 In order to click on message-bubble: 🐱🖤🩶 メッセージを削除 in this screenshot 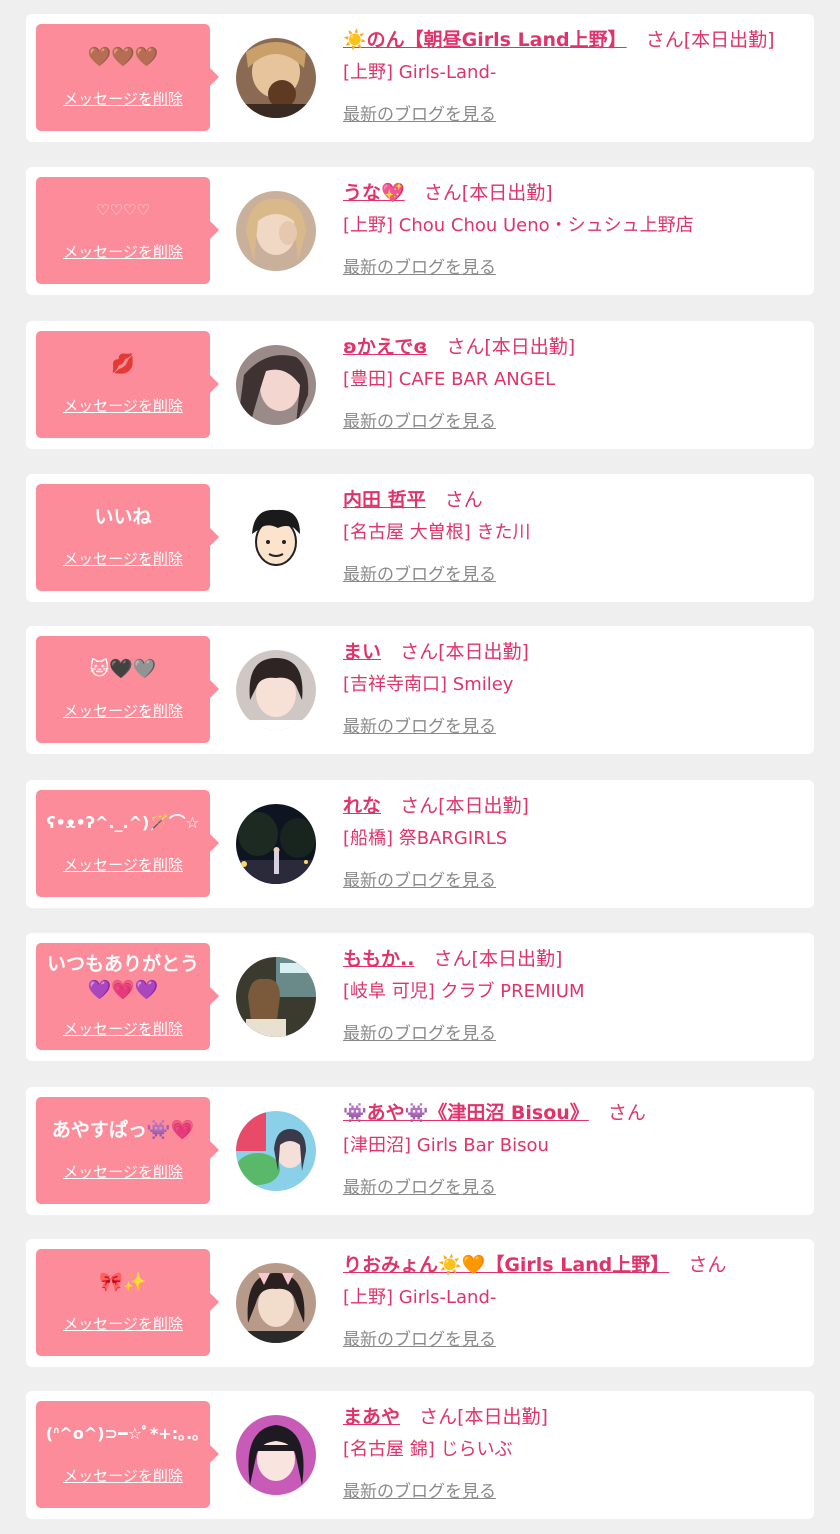, I will do `click(127, 689)`.